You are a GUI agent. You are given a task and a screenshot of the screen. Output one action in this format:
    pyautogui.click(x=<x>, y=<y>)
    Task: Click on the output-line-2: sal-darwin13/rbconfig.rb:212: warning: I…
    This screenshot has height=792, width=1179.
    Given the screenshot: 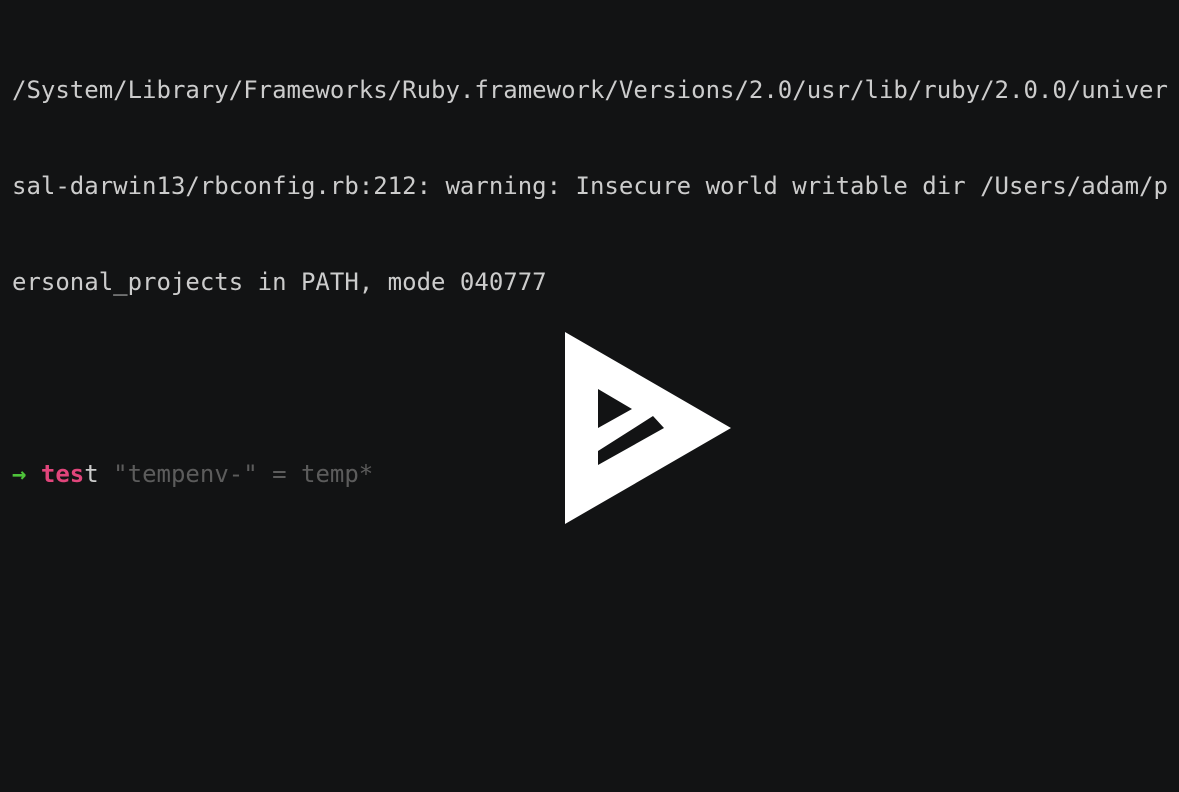 What is the action you would take?
    pyautogui.click(x=590, y=186)
    